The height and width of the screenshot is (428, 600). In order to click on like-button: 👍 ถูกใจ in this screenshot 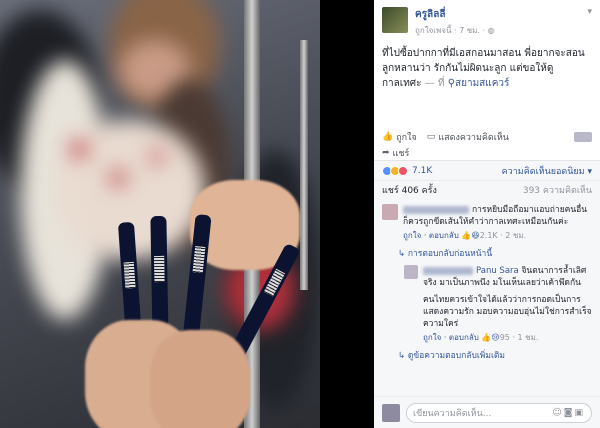, I will do `click(399, 137)`.